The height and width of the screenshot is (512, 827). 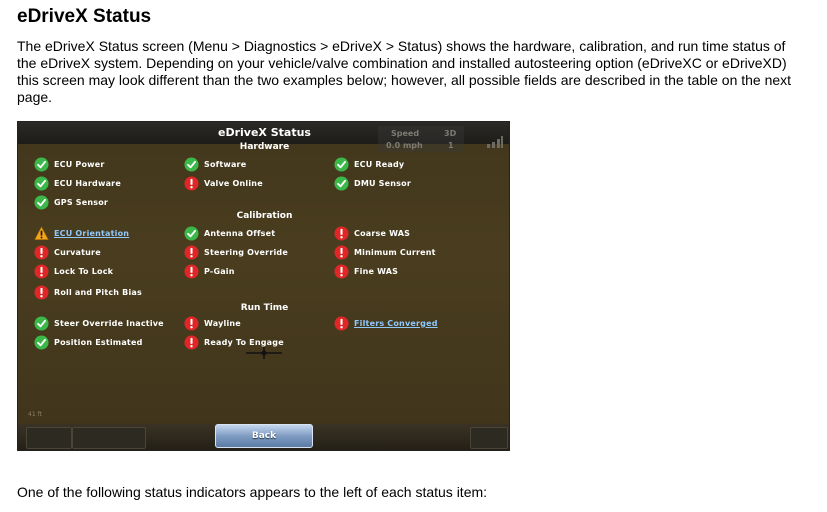 What do you see at coordinates (81, 202) in the screenshot?
I see `status-item-label: GPS Sensor` at bounding box center [81, 202].